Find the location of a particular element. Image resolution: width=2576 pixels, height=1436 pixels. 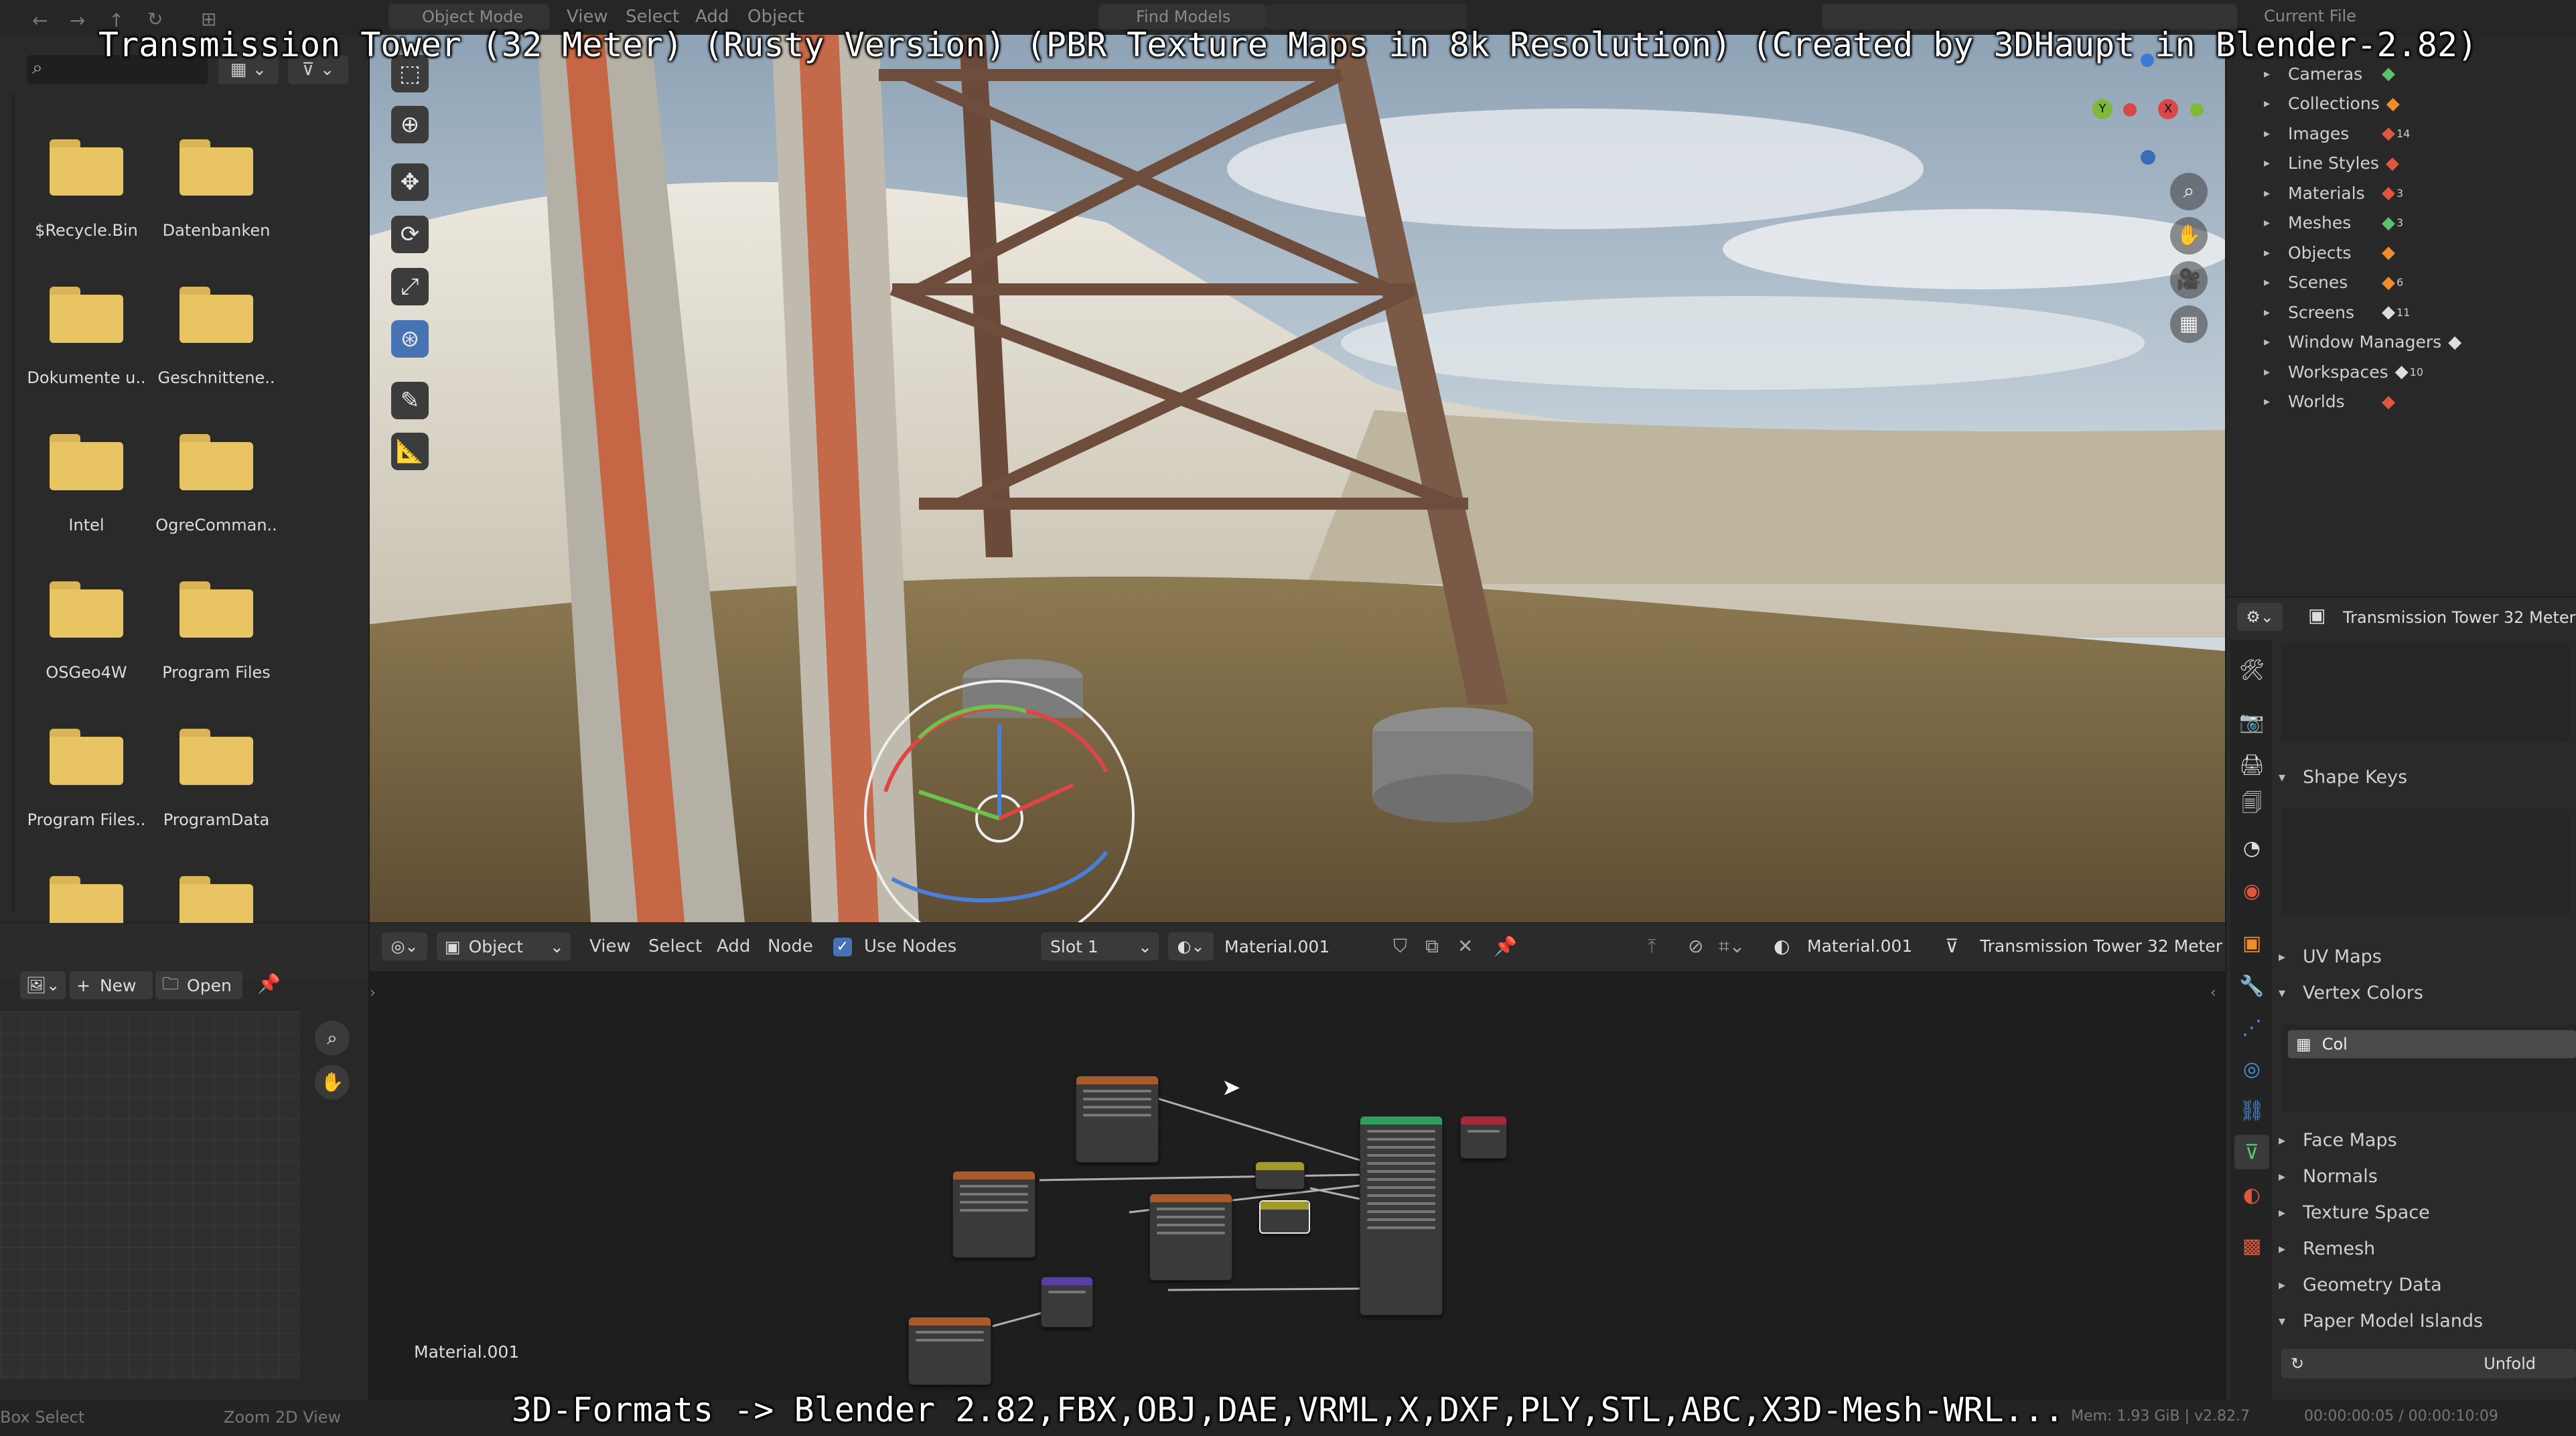

axis-neg-y-icon is located at coordinates (2197, 110).